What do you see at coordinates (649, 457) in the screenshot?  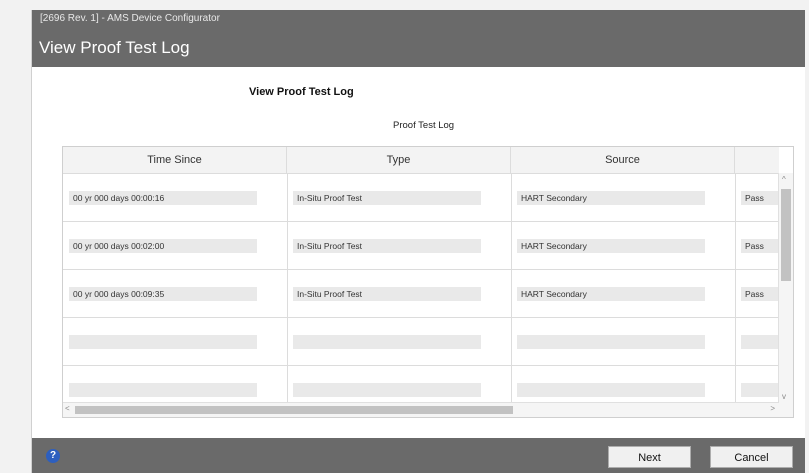 I see `next-button: Next` at bounding box center [649, 457].